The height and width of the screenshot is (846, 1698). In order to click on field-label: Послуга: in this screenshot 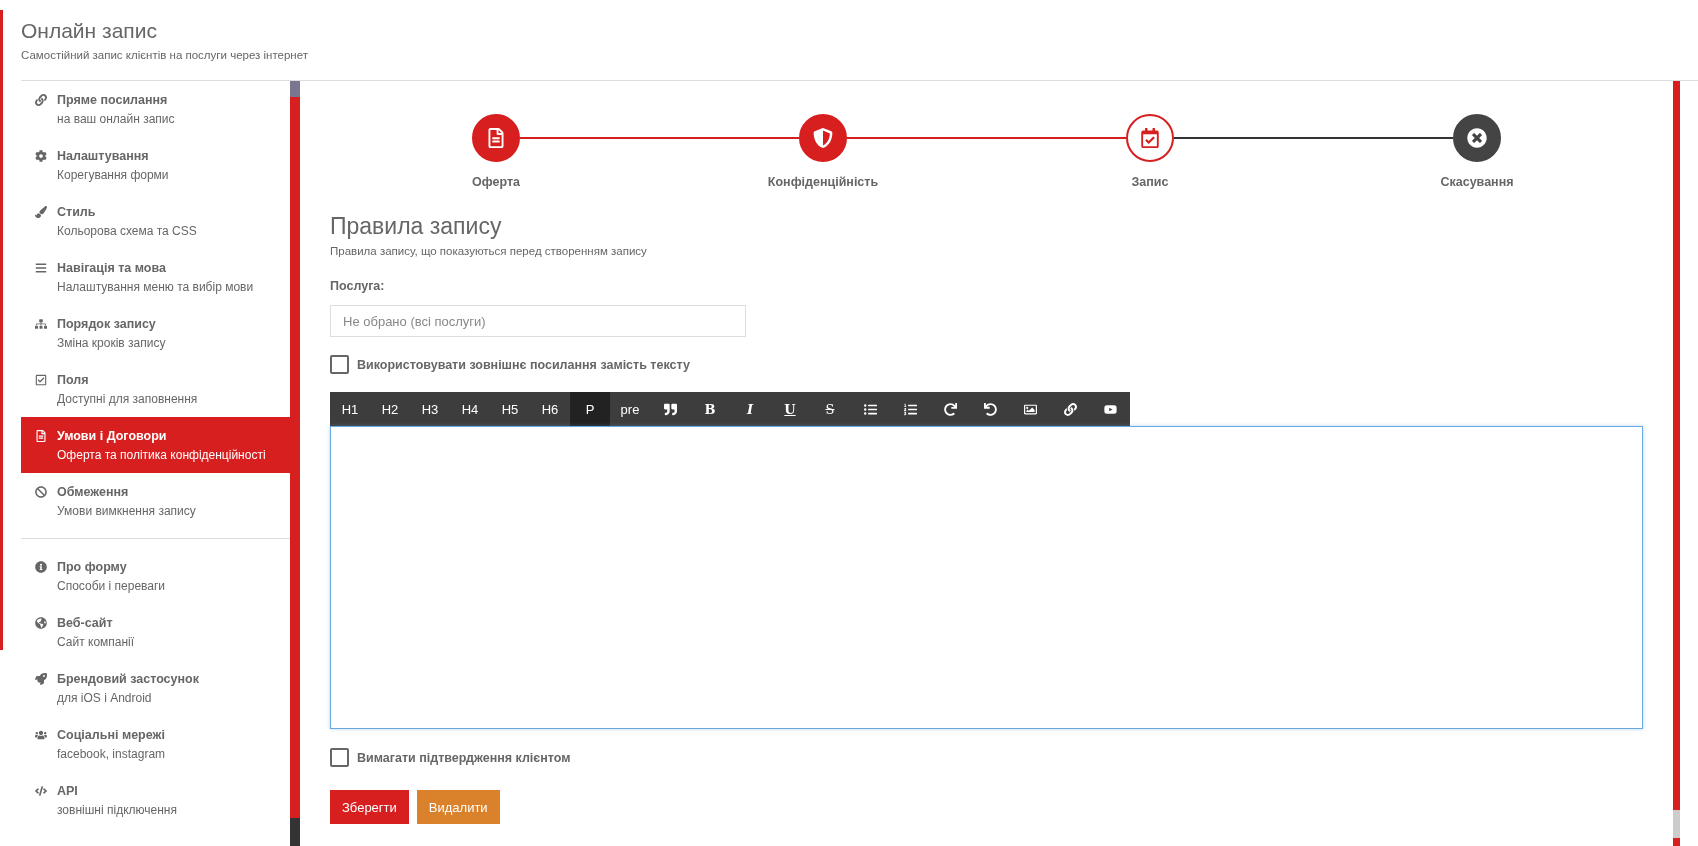, I will do `click(358, 286)`.